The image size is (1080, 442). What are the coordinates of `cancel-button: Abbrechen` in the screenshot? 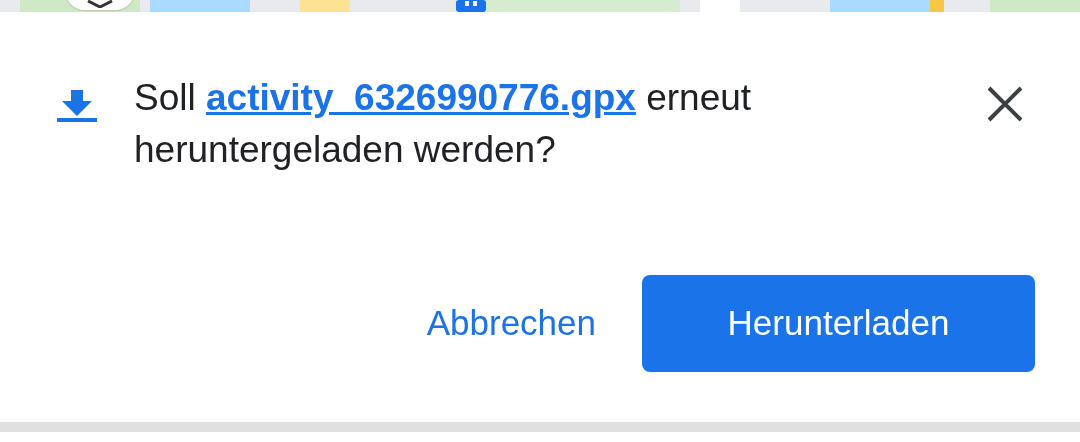 It's located at (511, 323).